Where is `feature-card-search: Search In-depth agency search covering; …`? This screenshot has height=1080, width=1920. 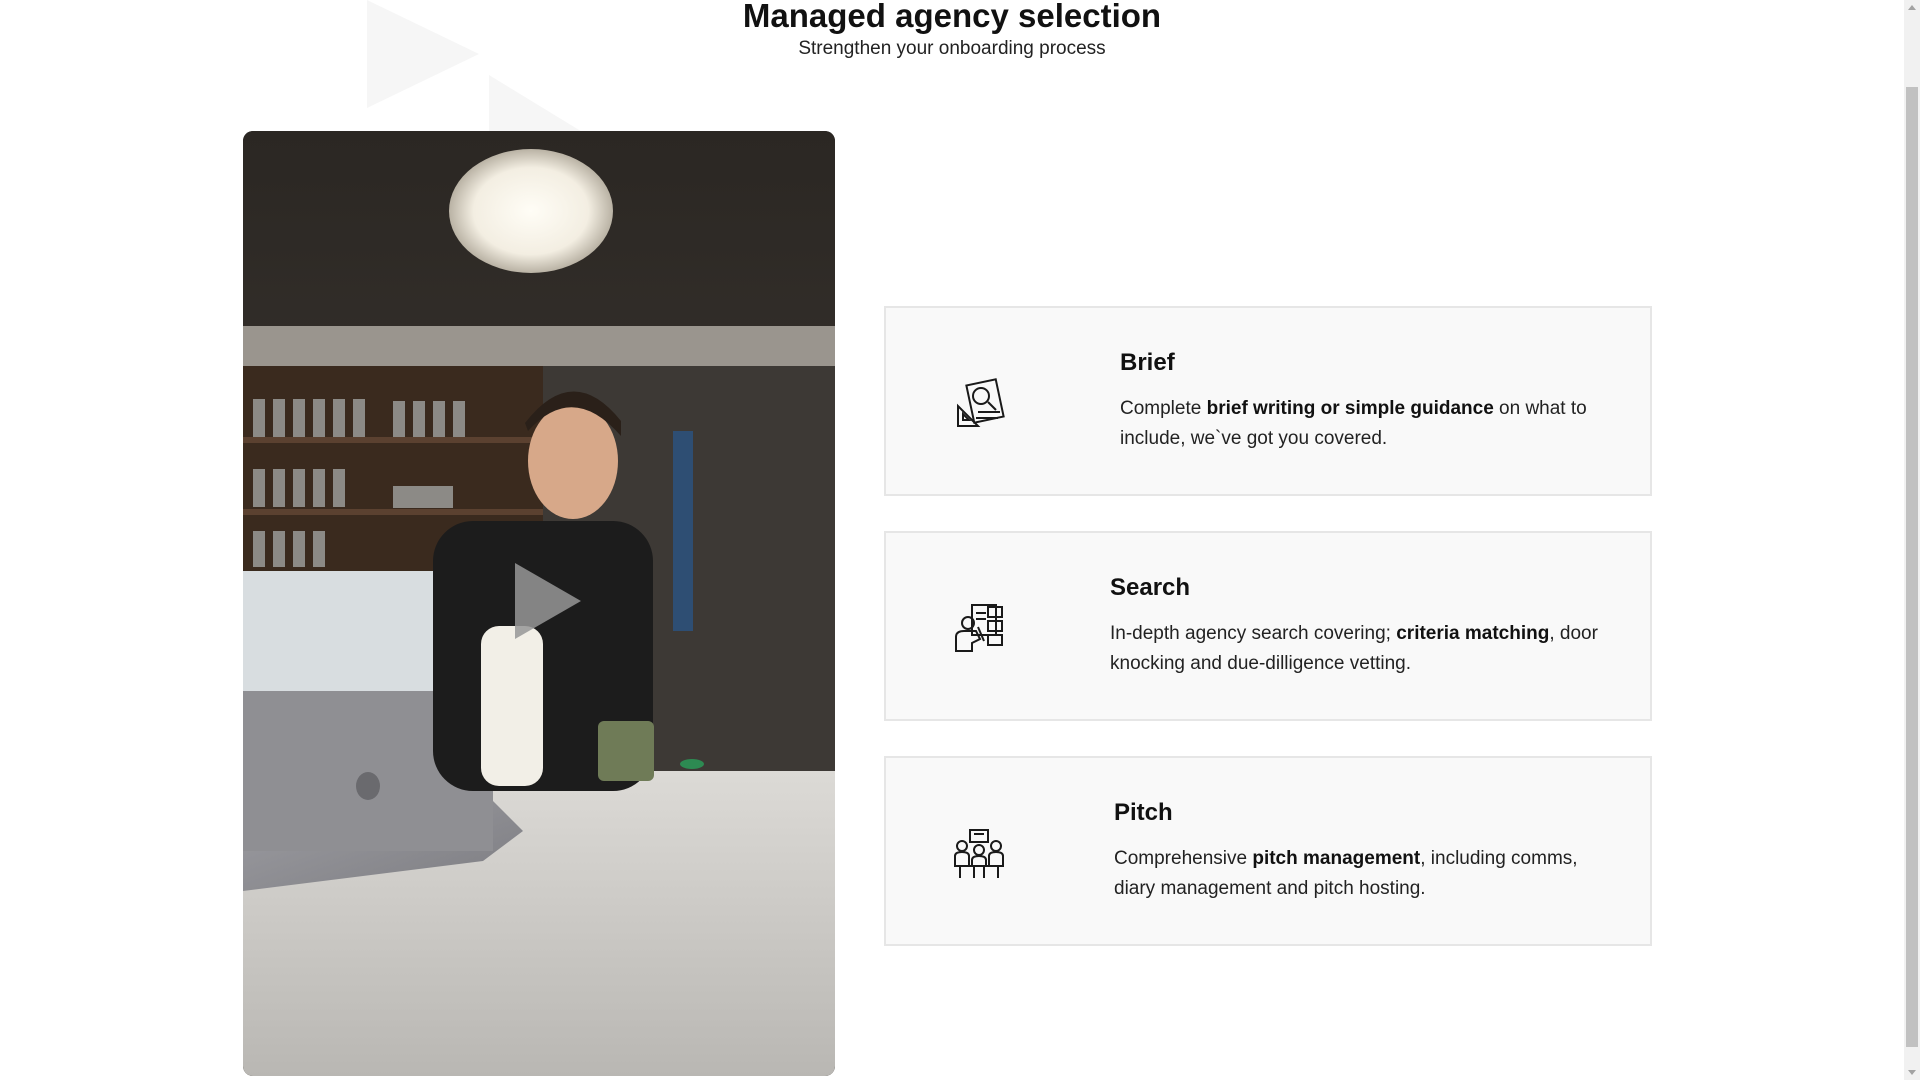 feature-card-search: Search In-depth agency search covering; … is located at coordinates (1268, 626).